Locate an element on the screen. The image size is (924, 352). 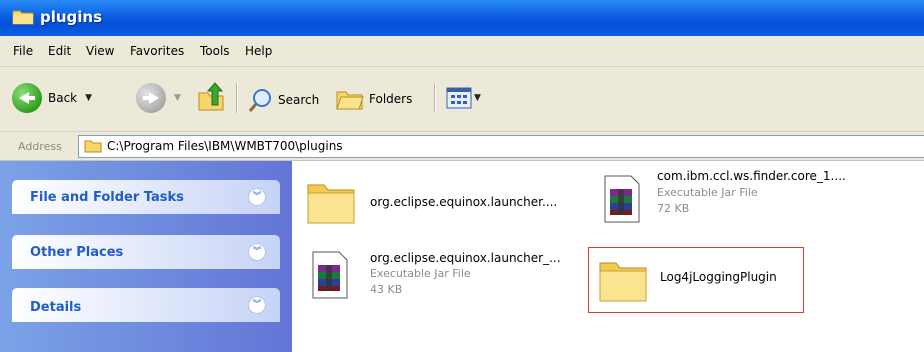
list-item: Log4jLoggingPlugin is located at coordinates (696, 280).